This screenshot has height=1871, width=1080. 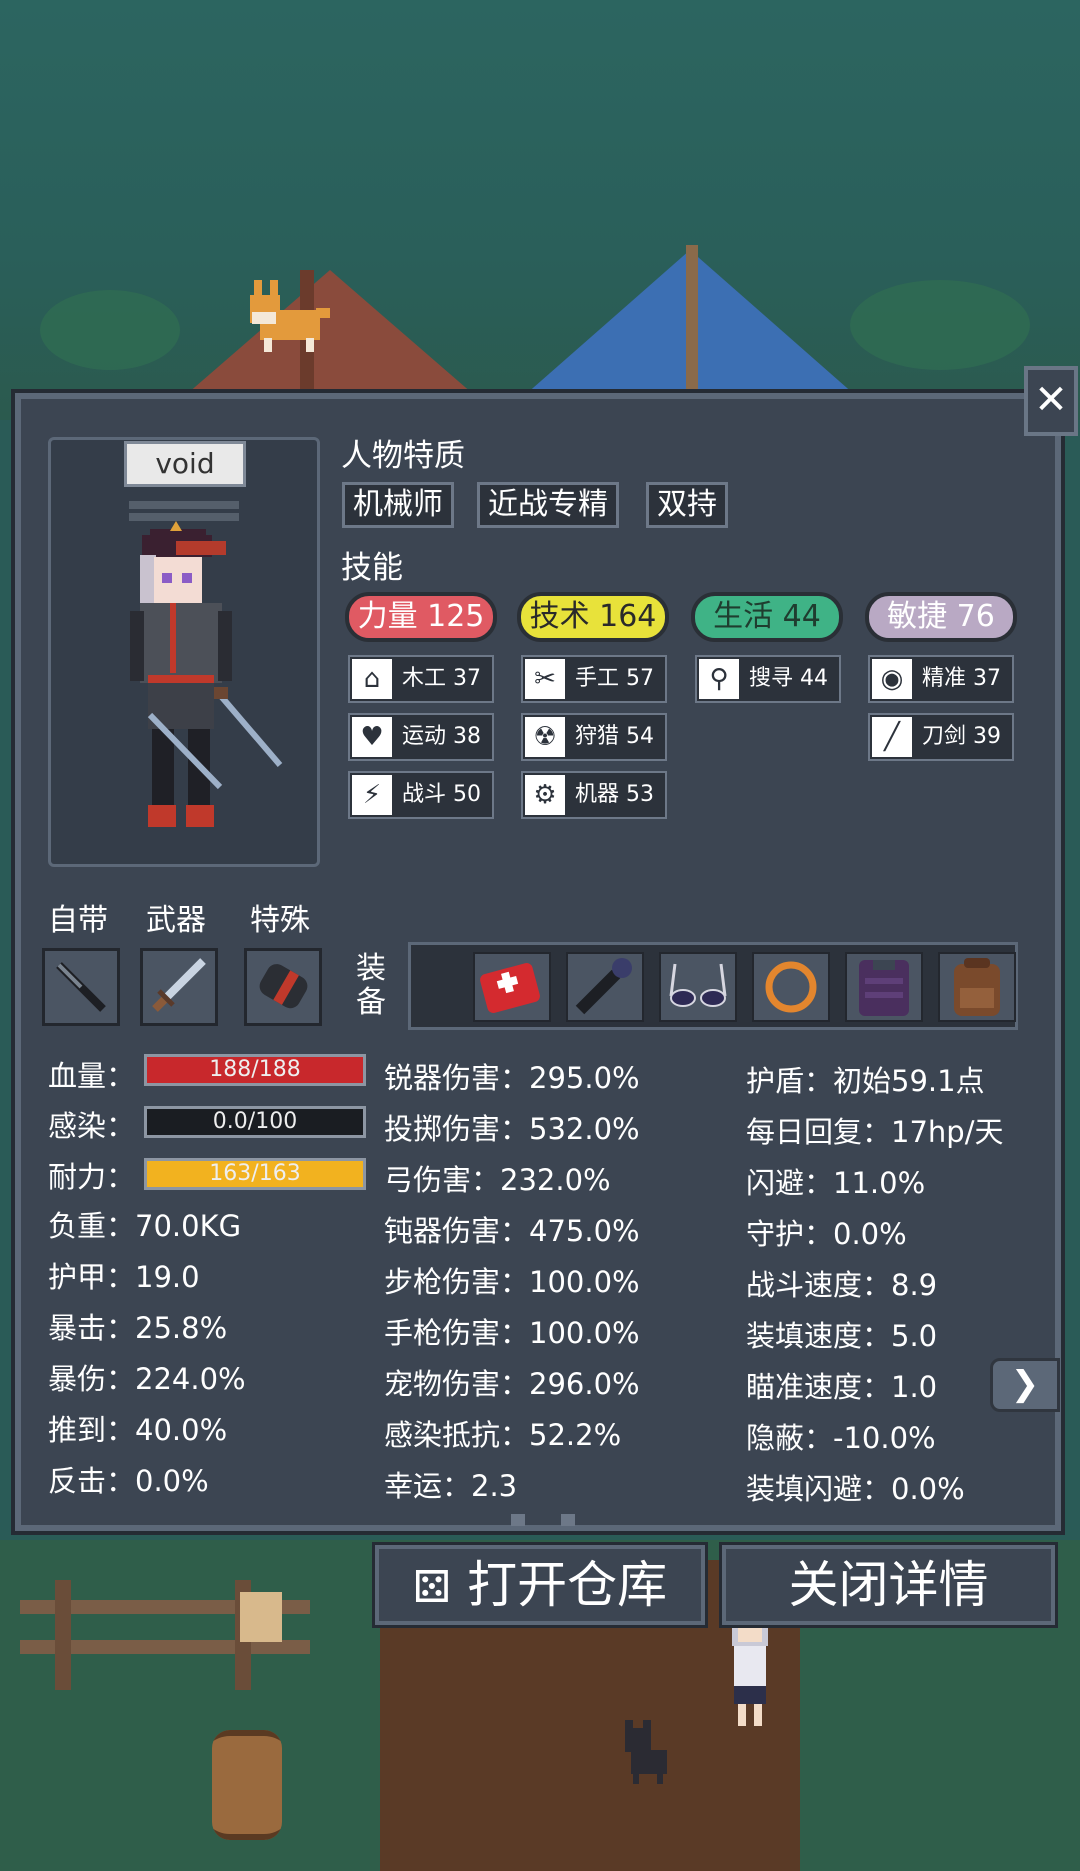 I want to click on npc-girl-sprite, so click(x=750, y=1670).